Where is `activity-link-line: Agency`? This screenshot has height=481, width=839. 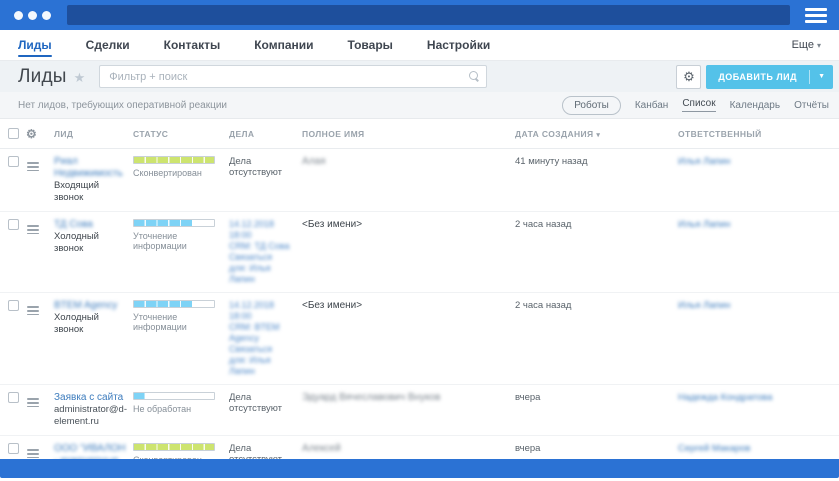 activity-link-line: Agency is located at coordinates (262, 338).